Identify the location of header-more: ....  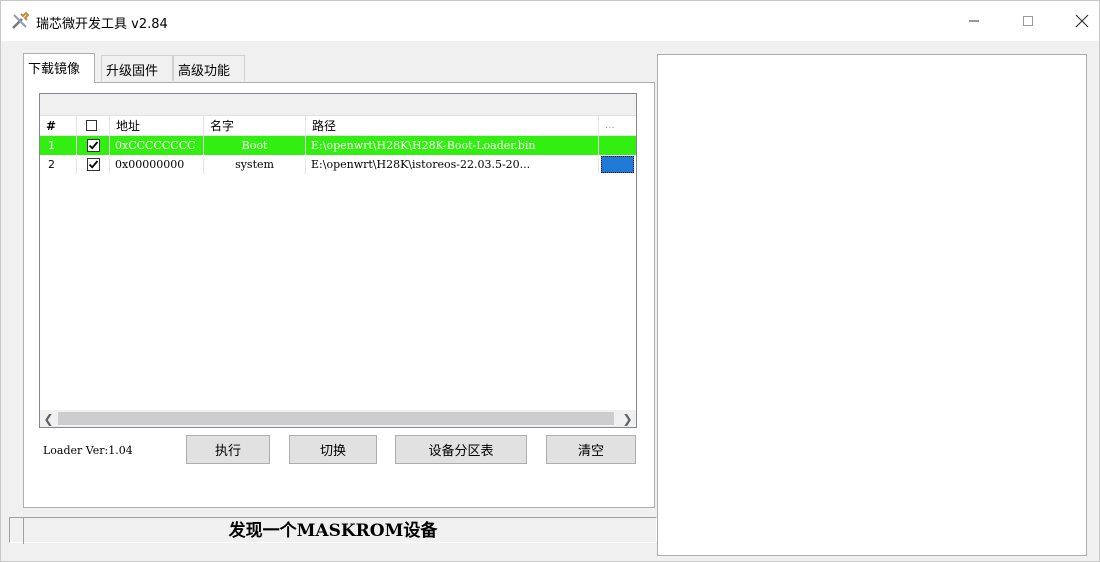
(617, 126).